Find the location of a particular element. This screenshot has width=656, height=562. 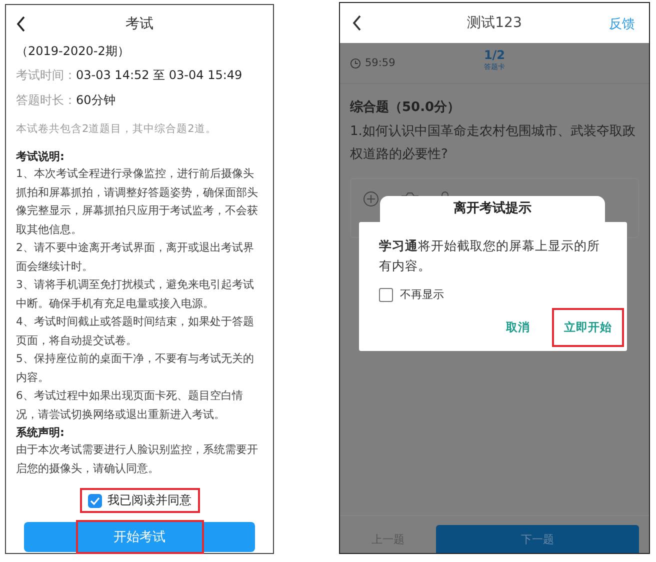

screen-title: 考试 is located at coordinates (140, 24).